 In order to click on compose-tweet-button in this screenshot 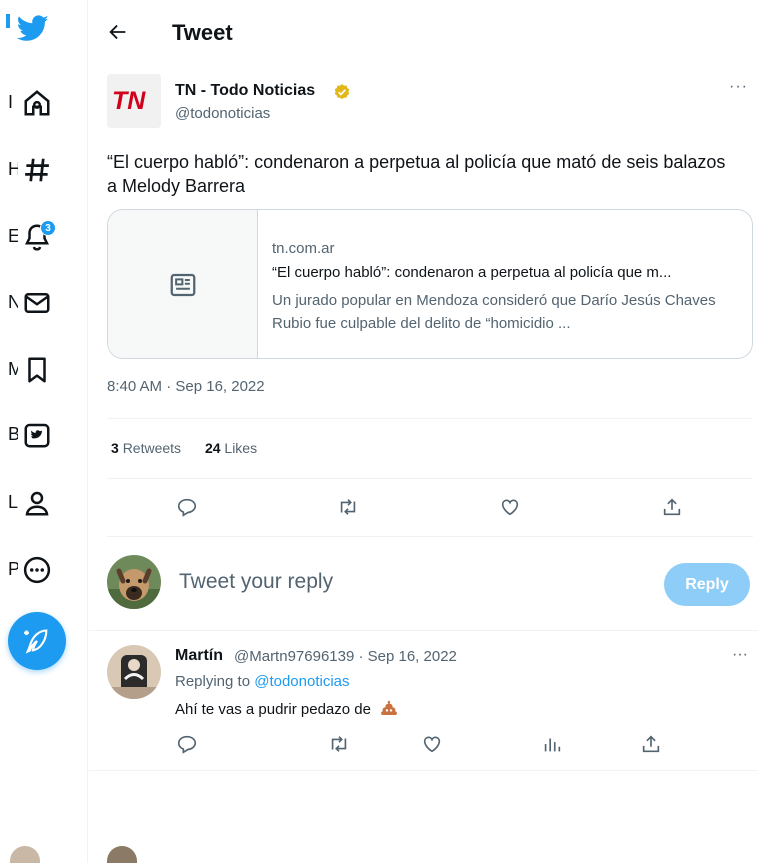, I will do `click(37, 641)`.